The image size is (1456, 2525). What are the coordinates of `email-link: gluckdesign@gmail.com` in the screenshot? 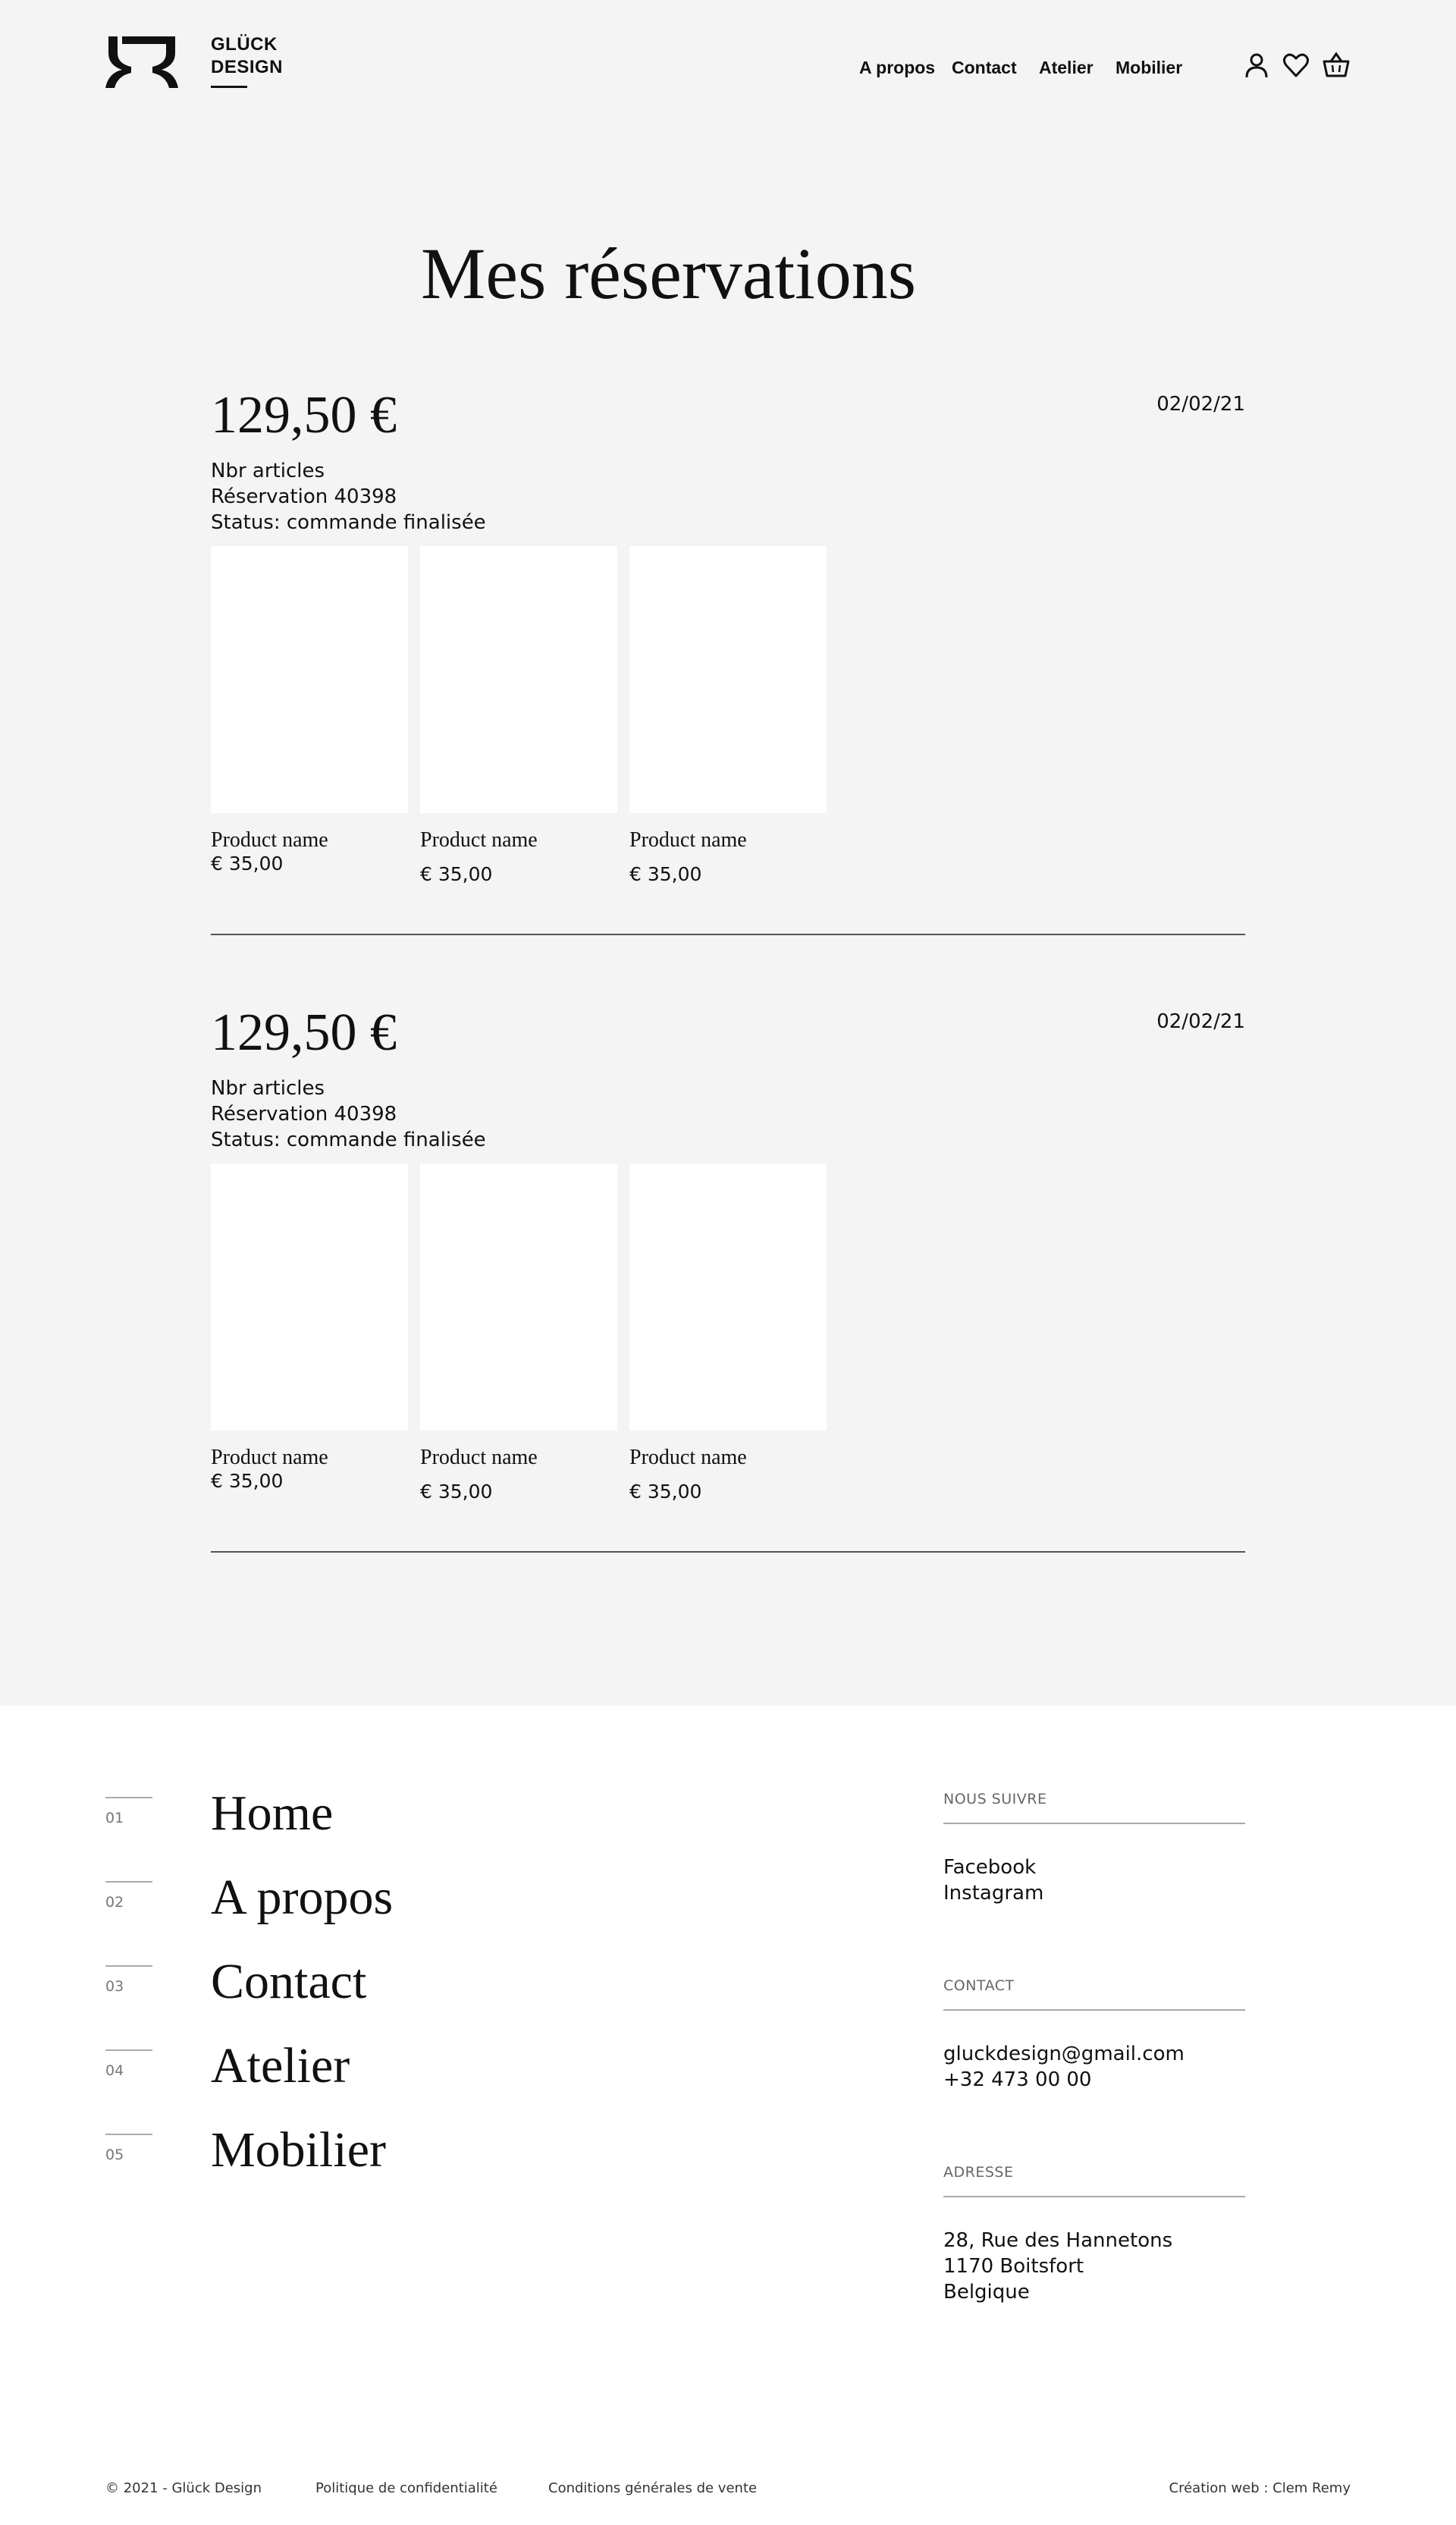 It's located at (1094, 2054).